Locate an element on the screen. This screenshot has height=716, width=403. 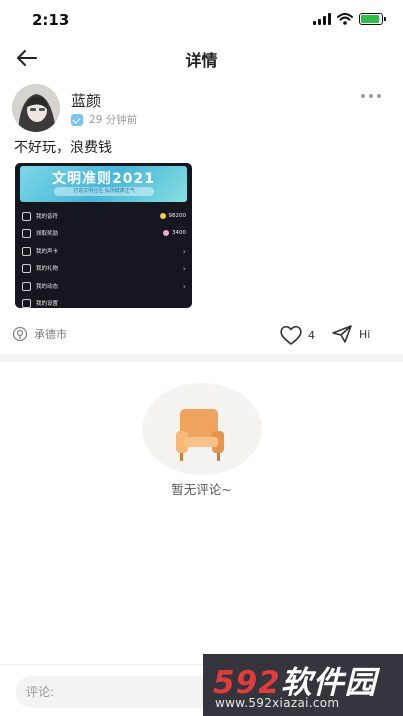
menu-label: 领取奖励 is located at coordinates (47, 234).